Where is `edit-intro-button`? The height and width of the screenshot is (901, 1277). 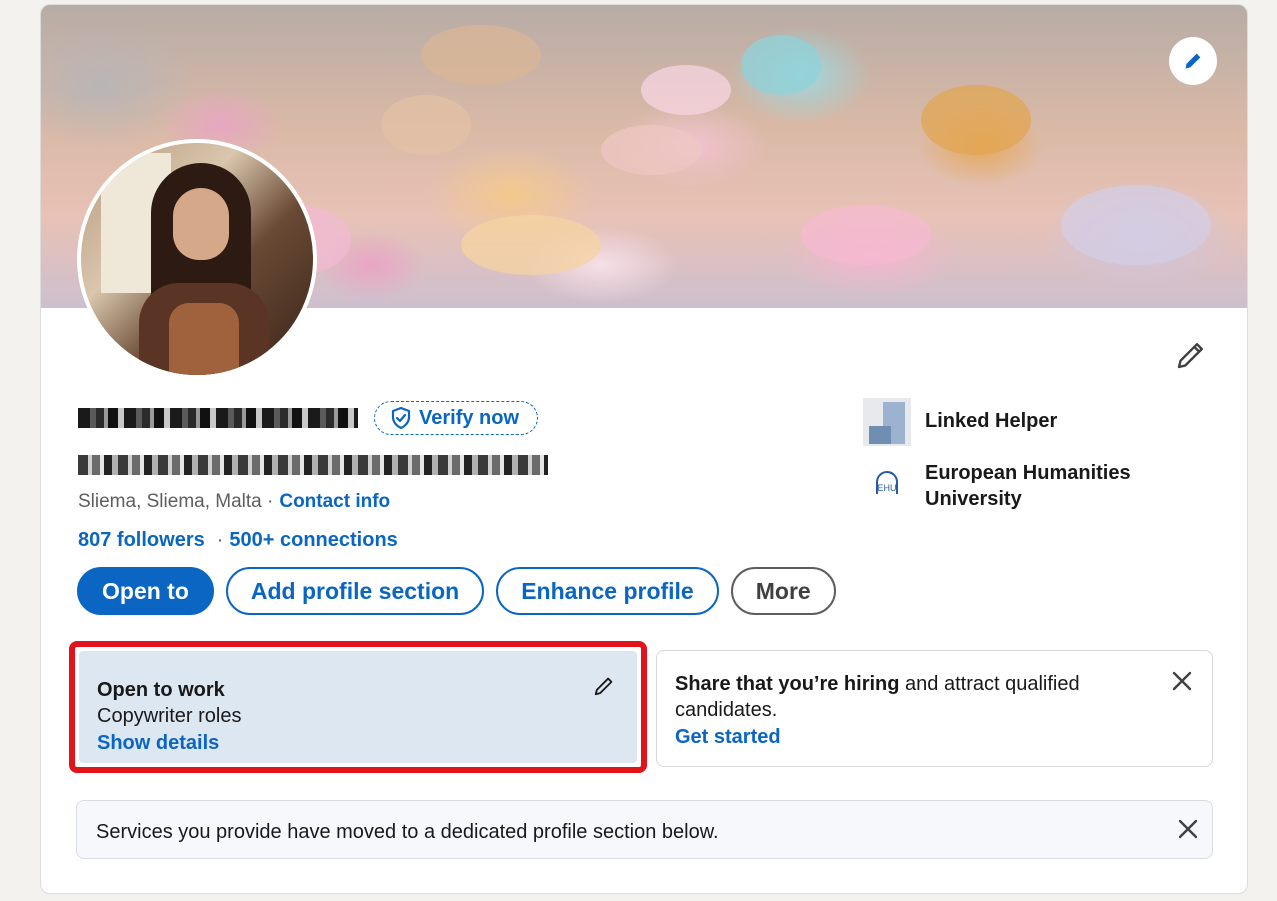 edit-intro-button is located at coordinates (1191, 355).